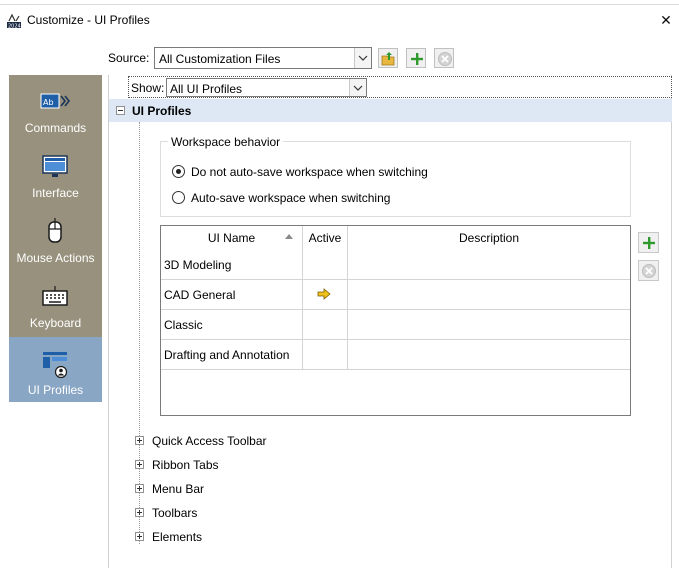  Describe the element at coordinates (55, 101) in the screenshot. I see `commands-icon: Ab` at that location.